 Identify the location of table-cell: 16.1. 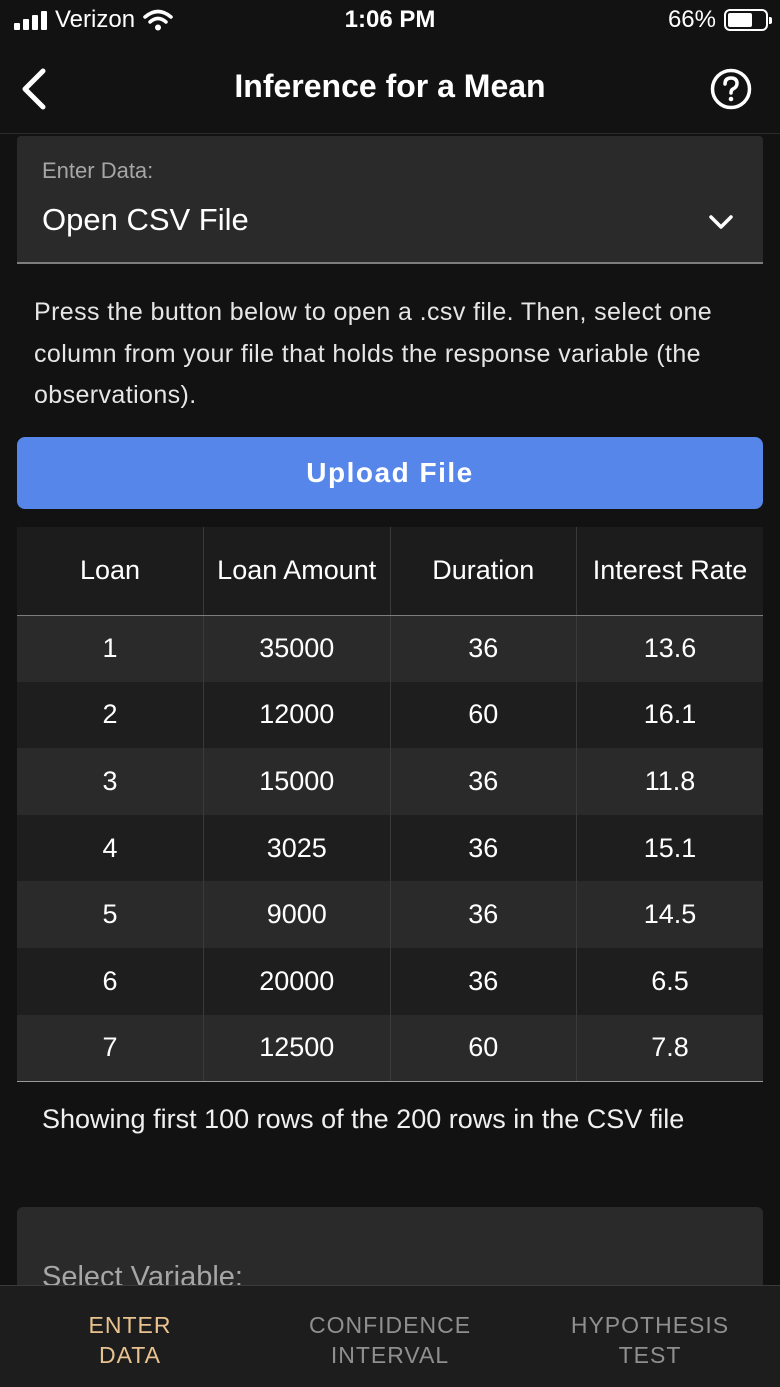
(669, 715).